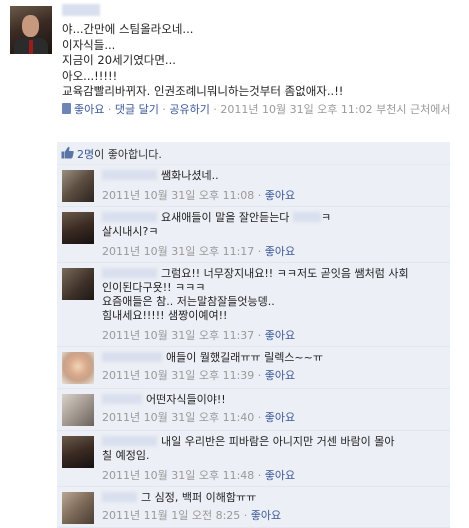 This screenshot has height=528, width=469. I want to click on post-location: 부천시 근처에서, so click(411, 109).